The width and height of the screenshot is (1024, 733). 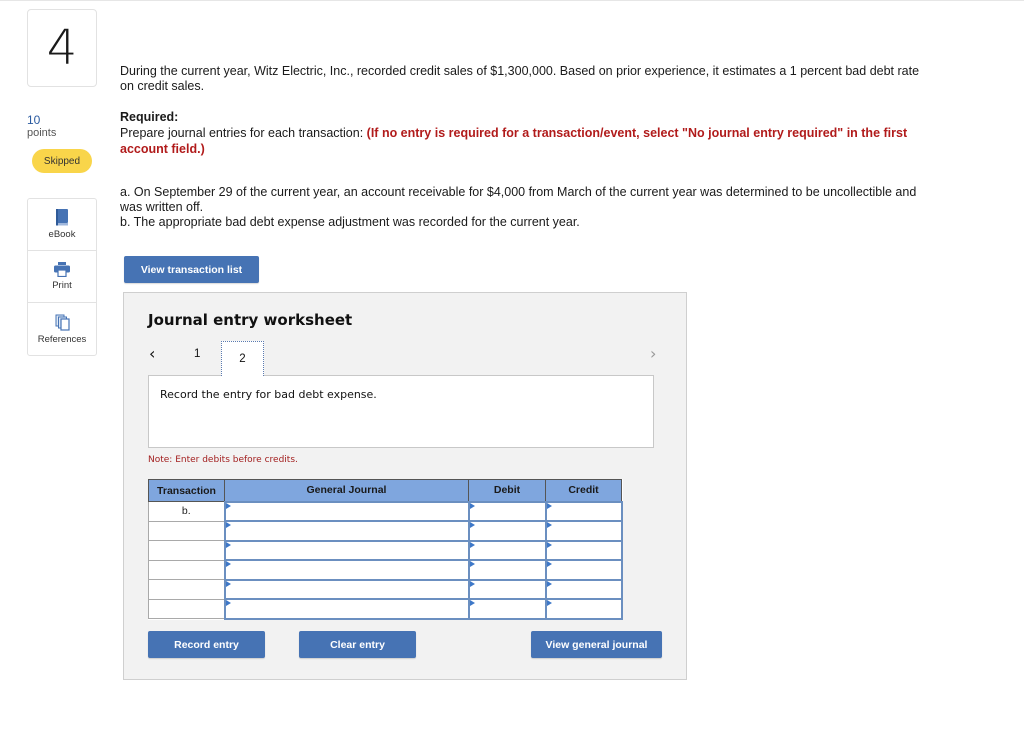 I want to click on print-label: Print, so click(x=62, y=285).